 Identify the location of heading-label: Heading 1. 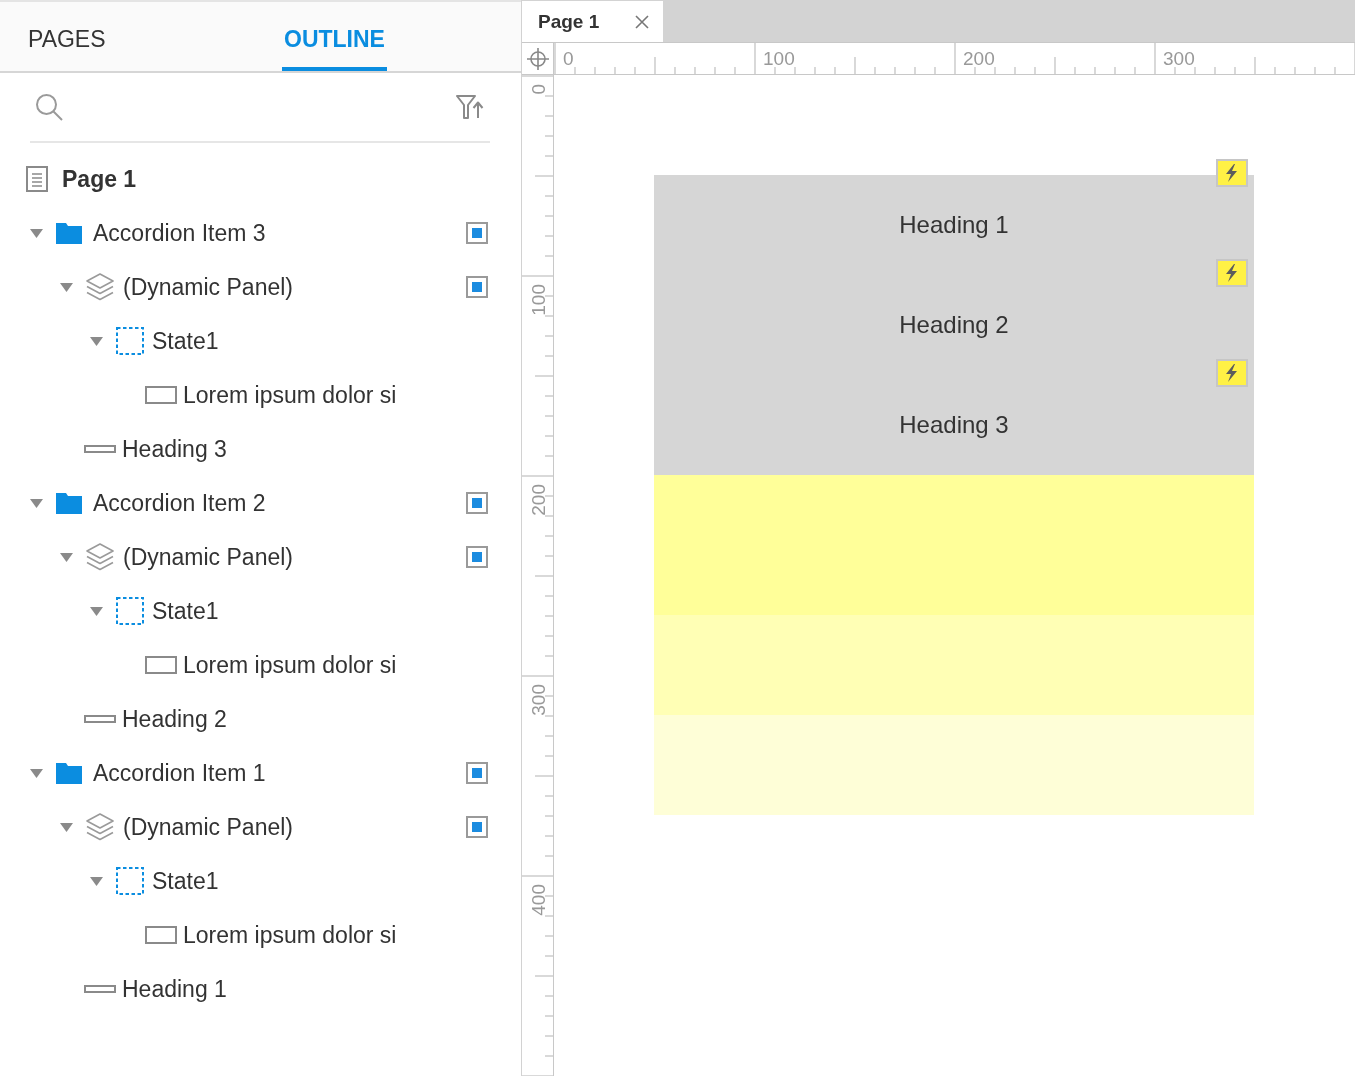
(954, 225).